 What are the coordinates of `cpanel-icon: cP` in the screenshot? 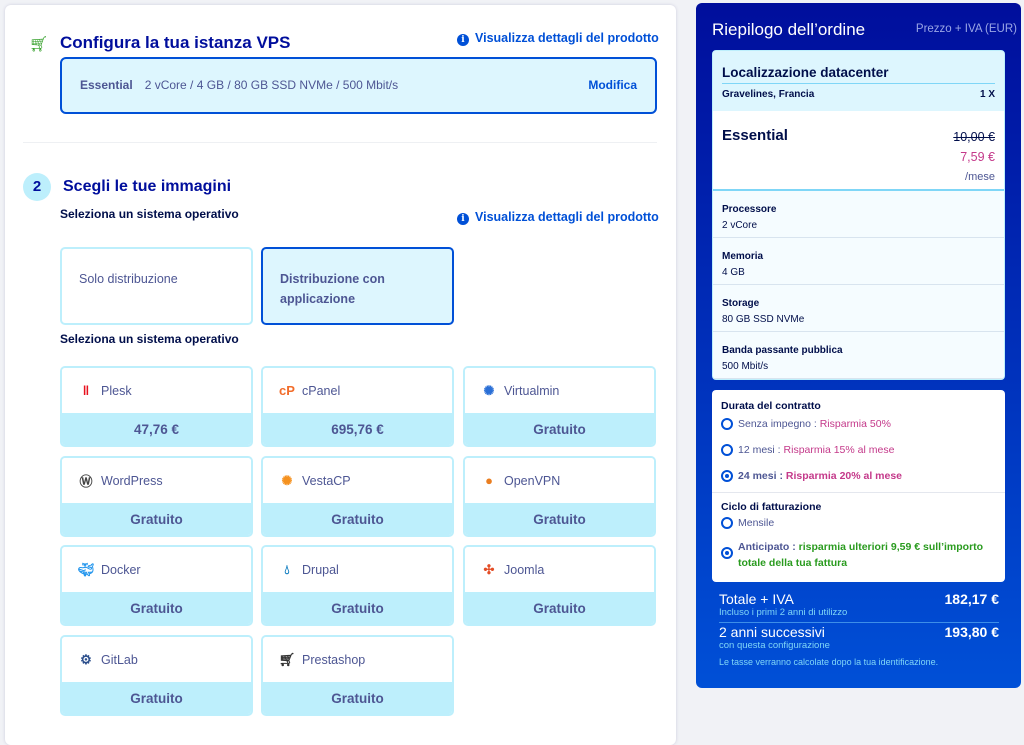 It's located at (287, 390).